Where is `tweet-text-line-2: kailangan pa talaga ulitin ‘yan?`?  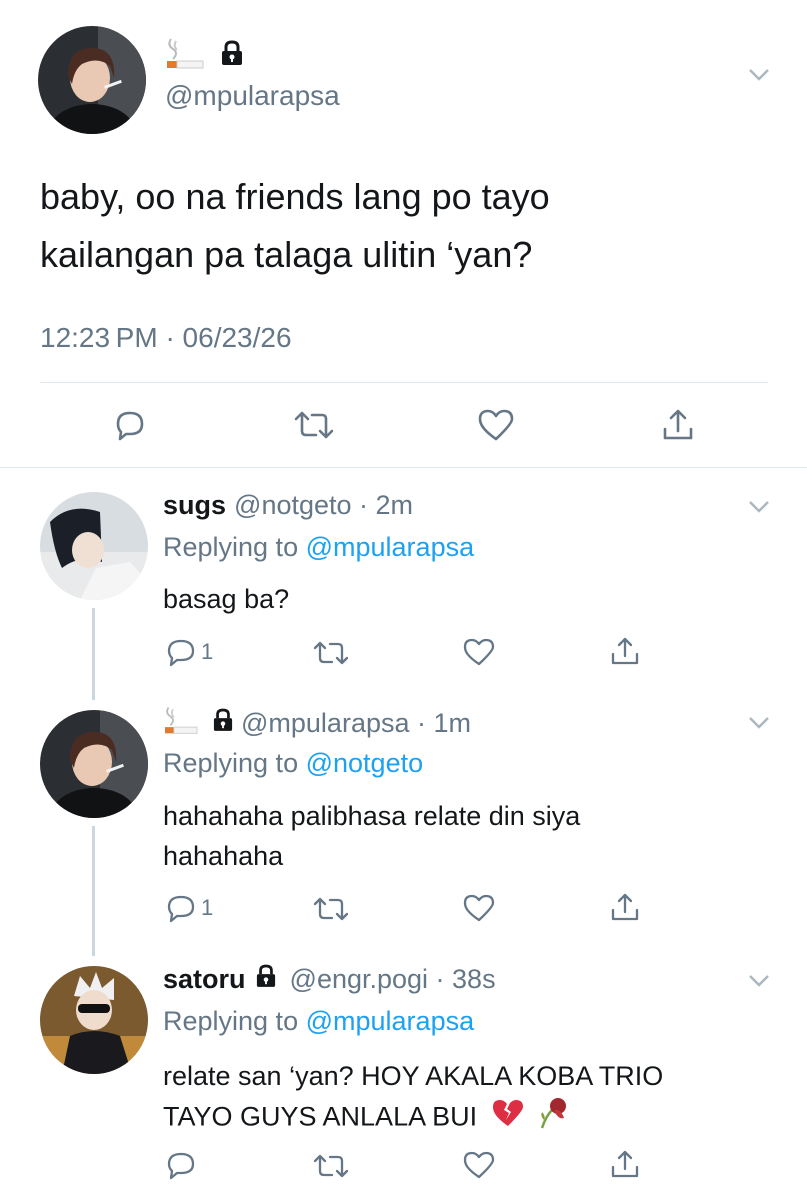 tweet-text-line-2: kailangan pa talaga ulitin ‘yan? is located at coordinates (286, 254).